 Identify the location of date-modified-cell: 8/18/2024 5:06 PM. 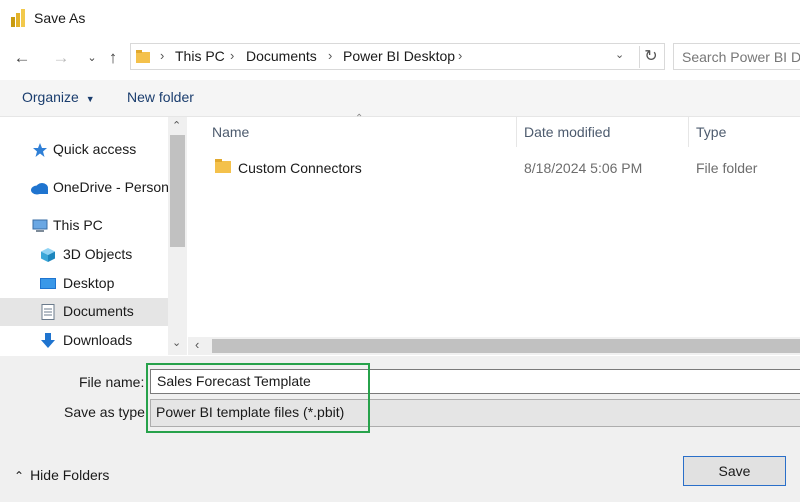
(583, 168).